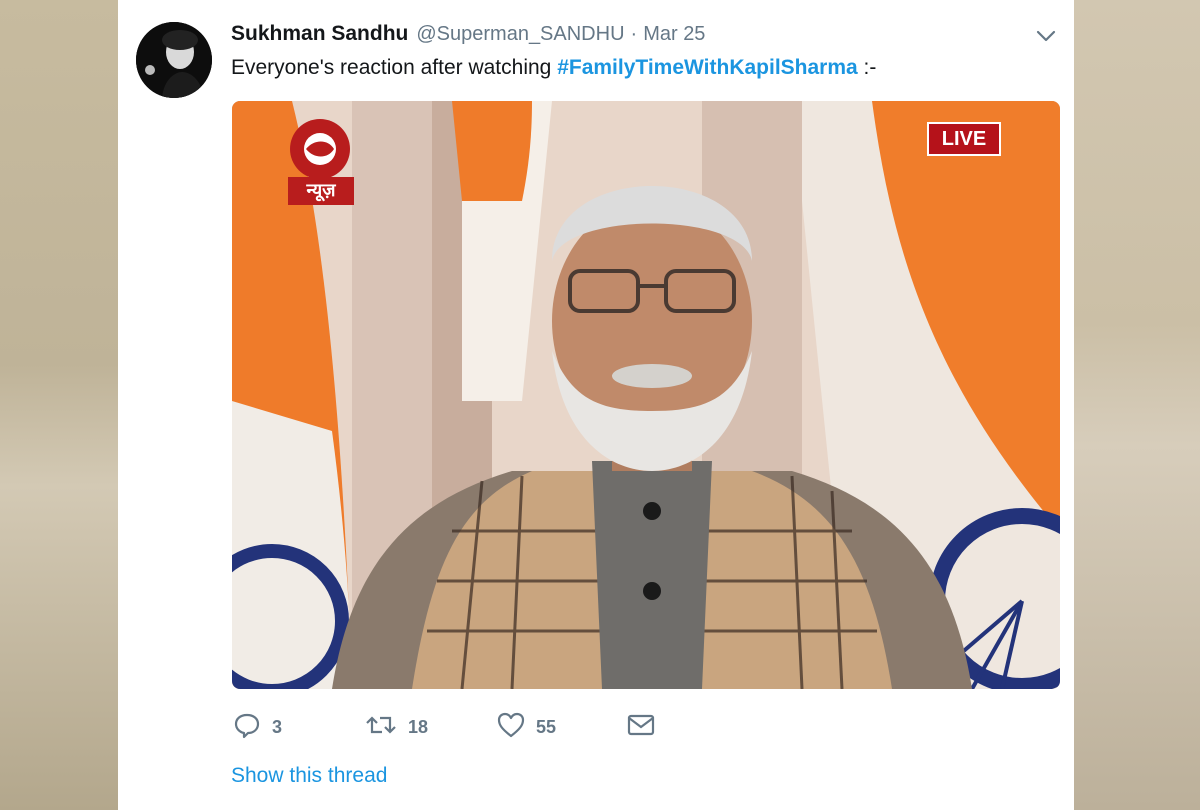 Image resolution: width=1200 pixels, height=810 pixels. Describe the element at coordinates (520, 34) in the screenshot. I see `author-handle: @Superman_SANDHU` at that location.